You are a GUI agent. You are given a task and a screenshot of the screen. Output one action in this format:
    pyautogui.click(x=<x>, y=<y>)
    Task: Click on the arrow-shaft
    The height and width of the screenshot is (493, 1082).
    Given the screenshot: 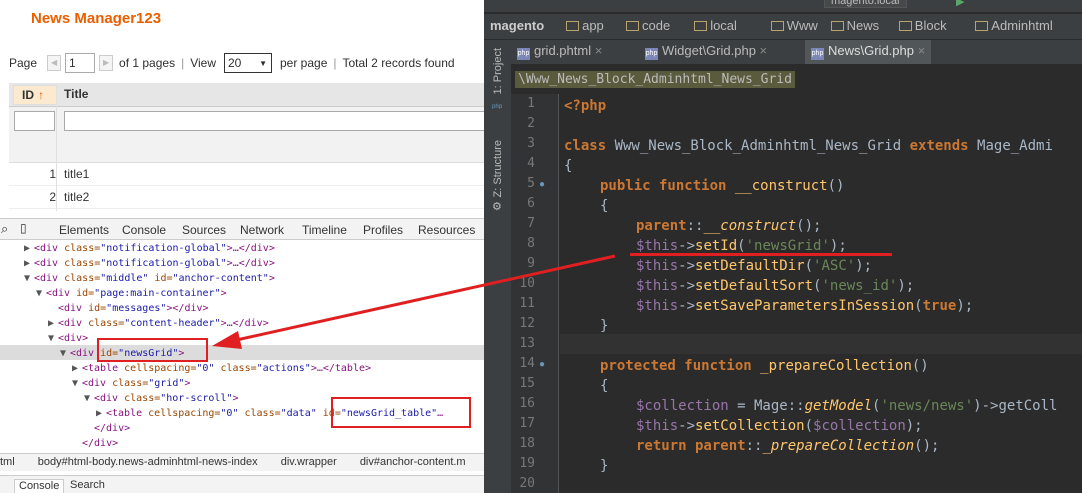 What is the action you would take?
    pyautogui.click(x=423, y=298)
    